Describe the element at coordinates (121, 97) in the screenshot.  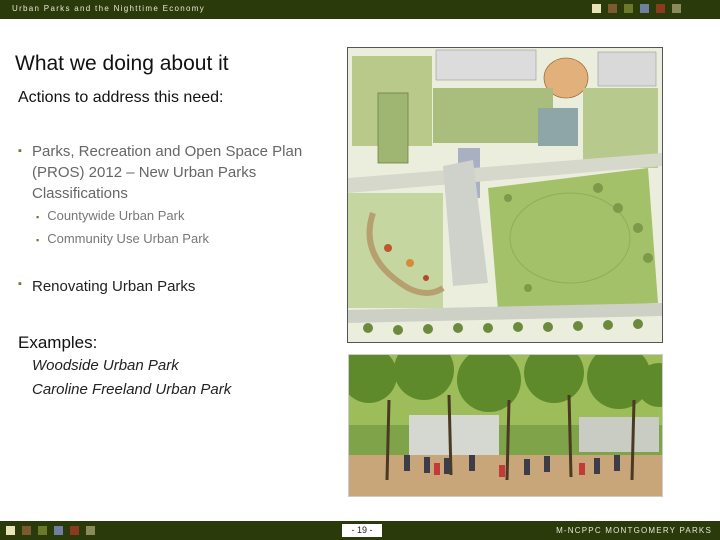
I see `slide-subheading: Actions to address this need:` at that location.